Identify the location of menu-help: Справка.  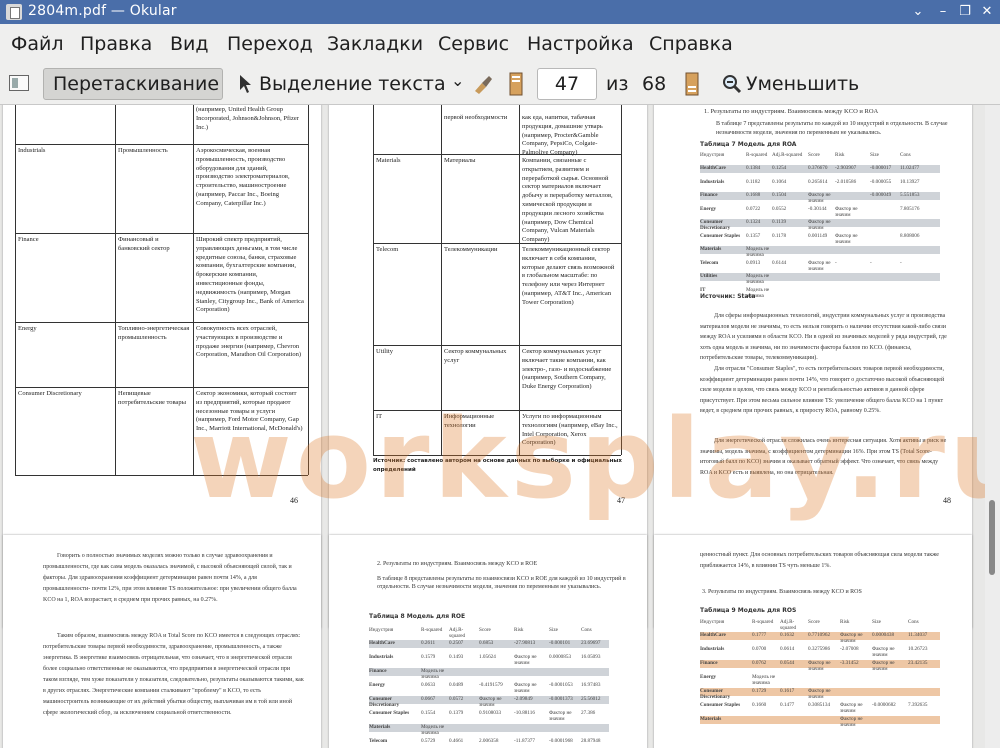
(691, 44).